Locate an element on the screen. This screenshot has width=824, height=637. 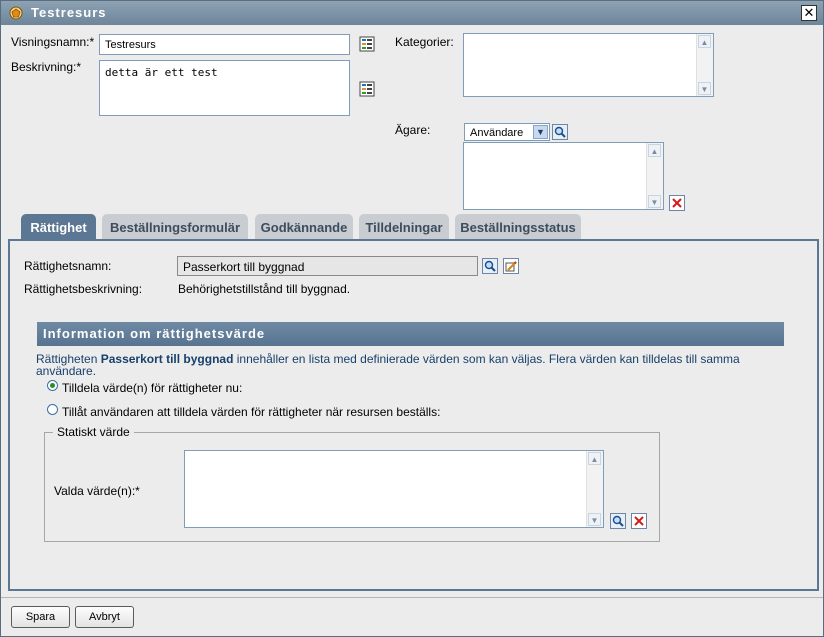
owner-type-select: Användare ▼ is located at coordinates (507, 132).